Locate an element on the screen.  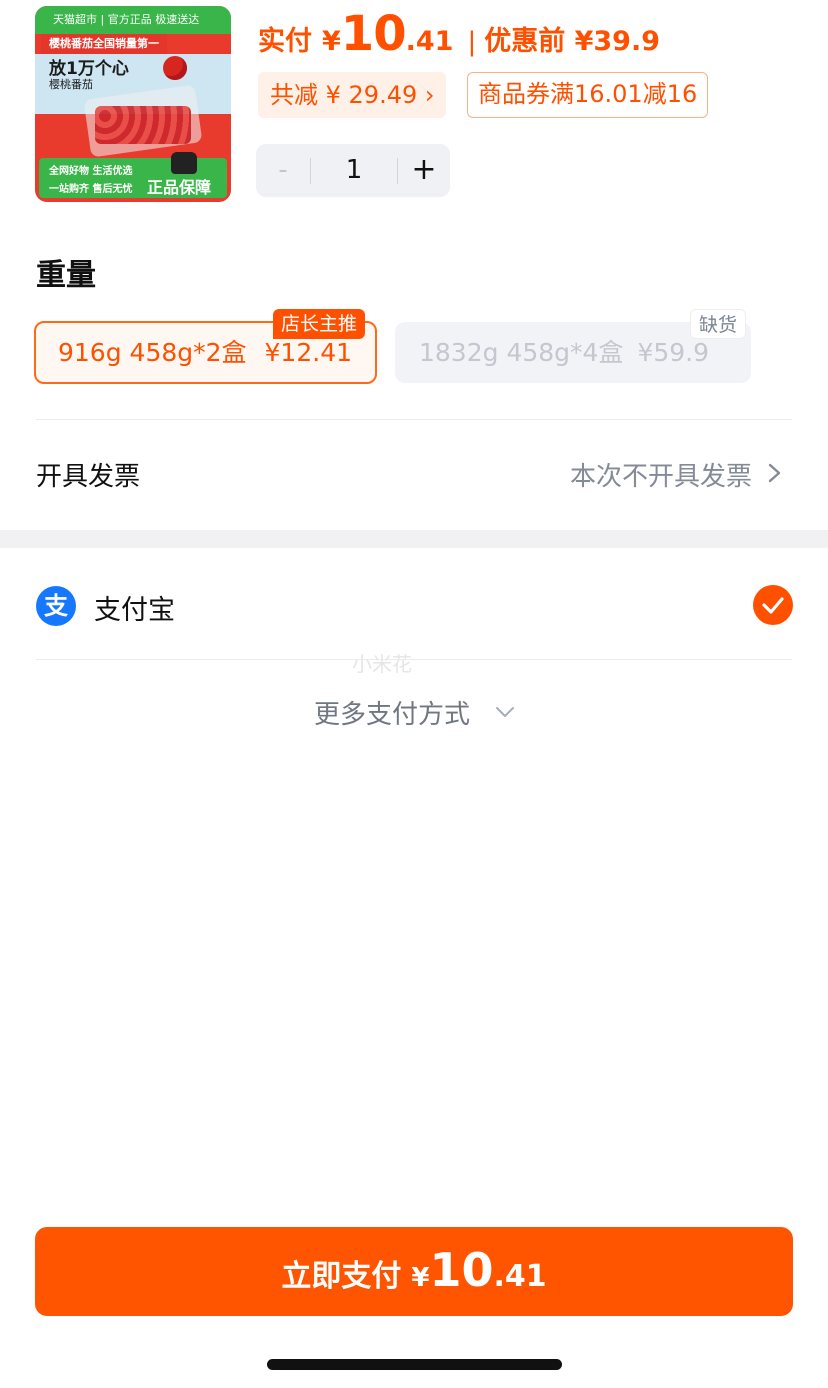
alipay-icon: 支 is located at coordinates (56, 606).